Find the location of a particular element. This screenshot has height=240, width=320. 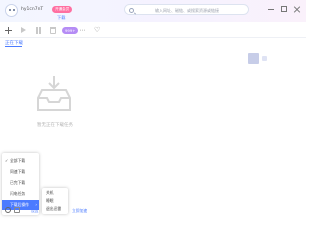

maximize-icon is located at coordinates (284, 9).